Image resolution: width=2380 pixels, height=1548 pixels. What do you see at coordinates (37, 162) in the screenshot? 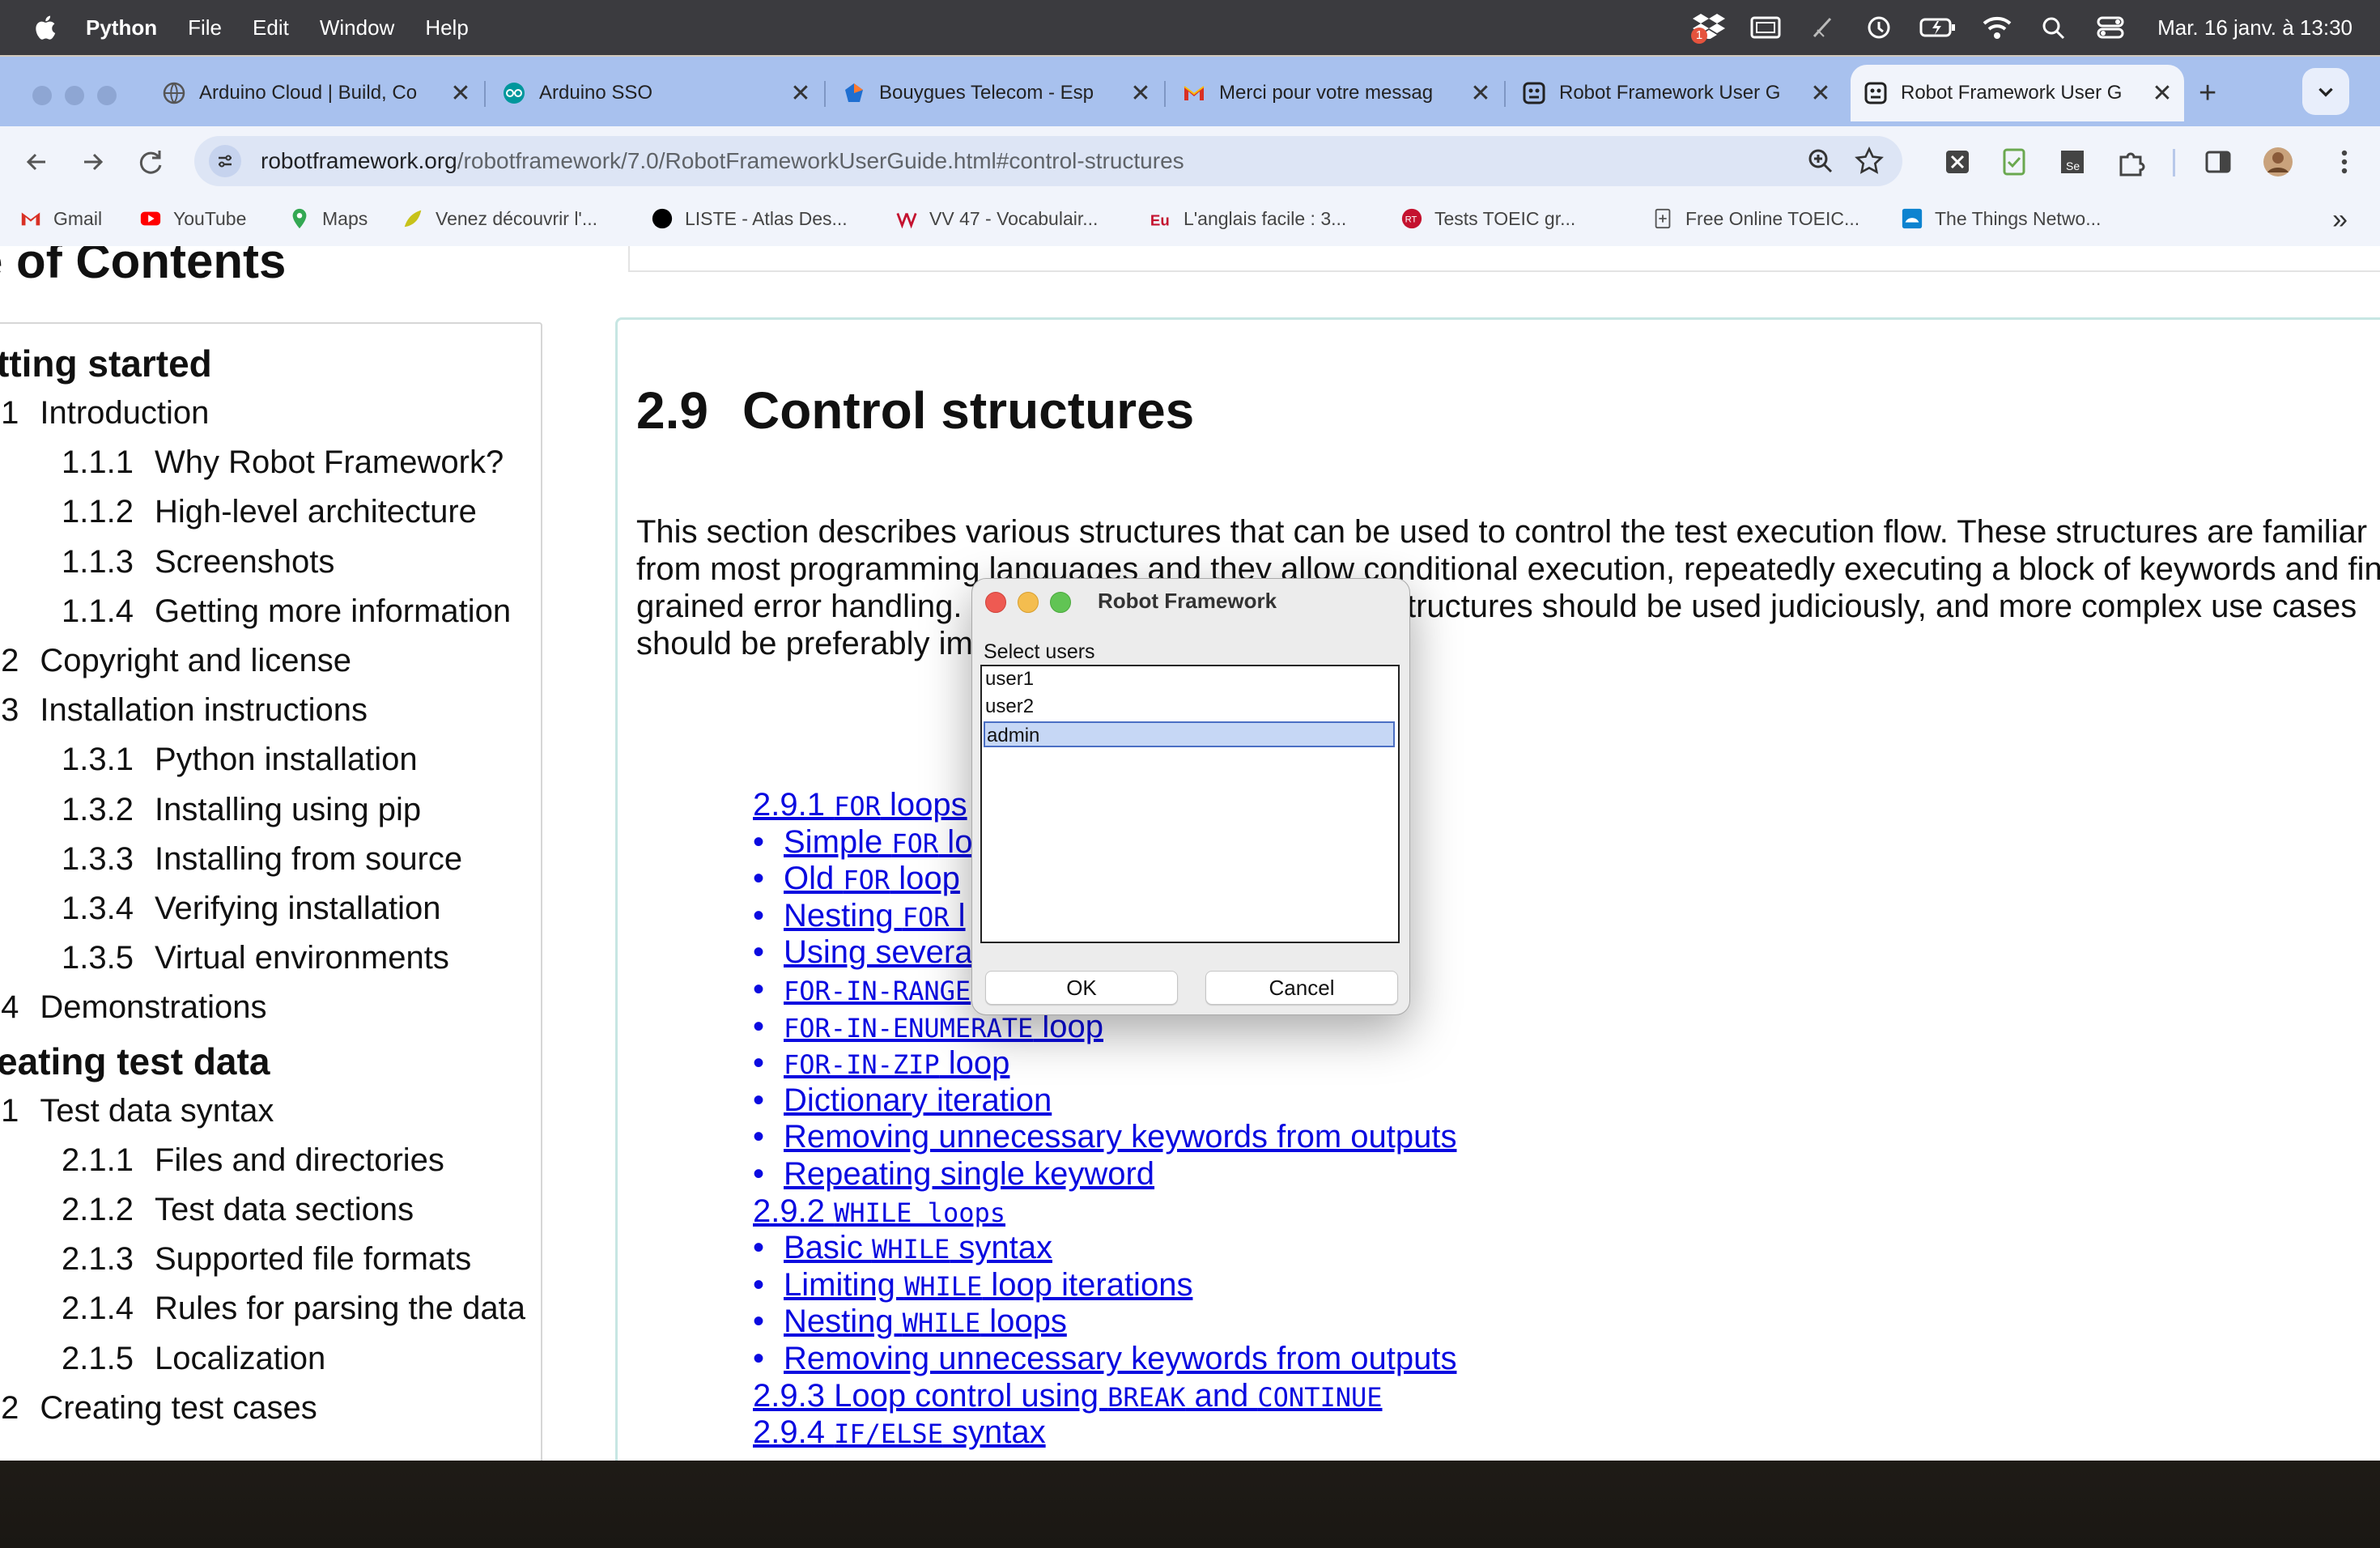
I see `back-arrow-icon` at bounding box center [37, 162].